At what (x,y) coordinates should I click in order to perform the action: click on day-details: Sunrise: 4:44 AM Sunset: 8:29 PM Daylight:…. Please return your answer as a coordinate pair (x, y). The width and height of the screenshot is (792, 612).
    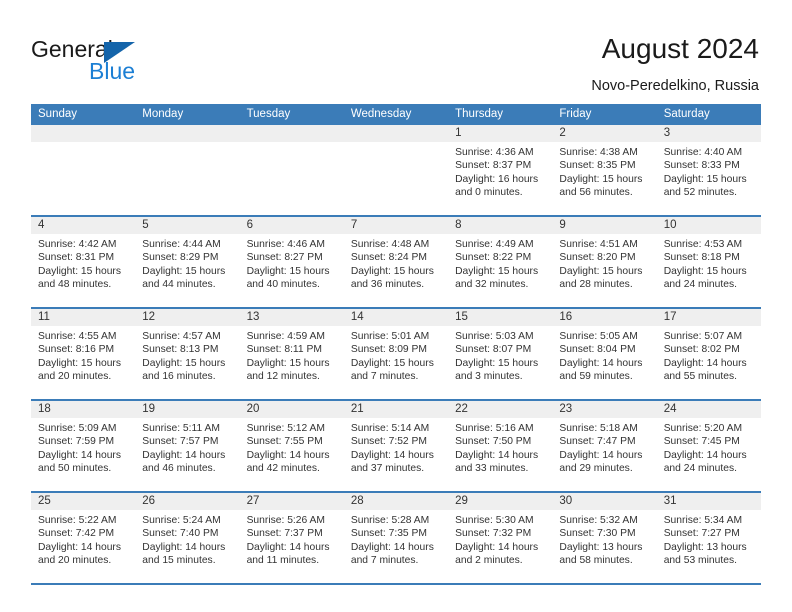
    Looking at the image, I should click on (187, 263).